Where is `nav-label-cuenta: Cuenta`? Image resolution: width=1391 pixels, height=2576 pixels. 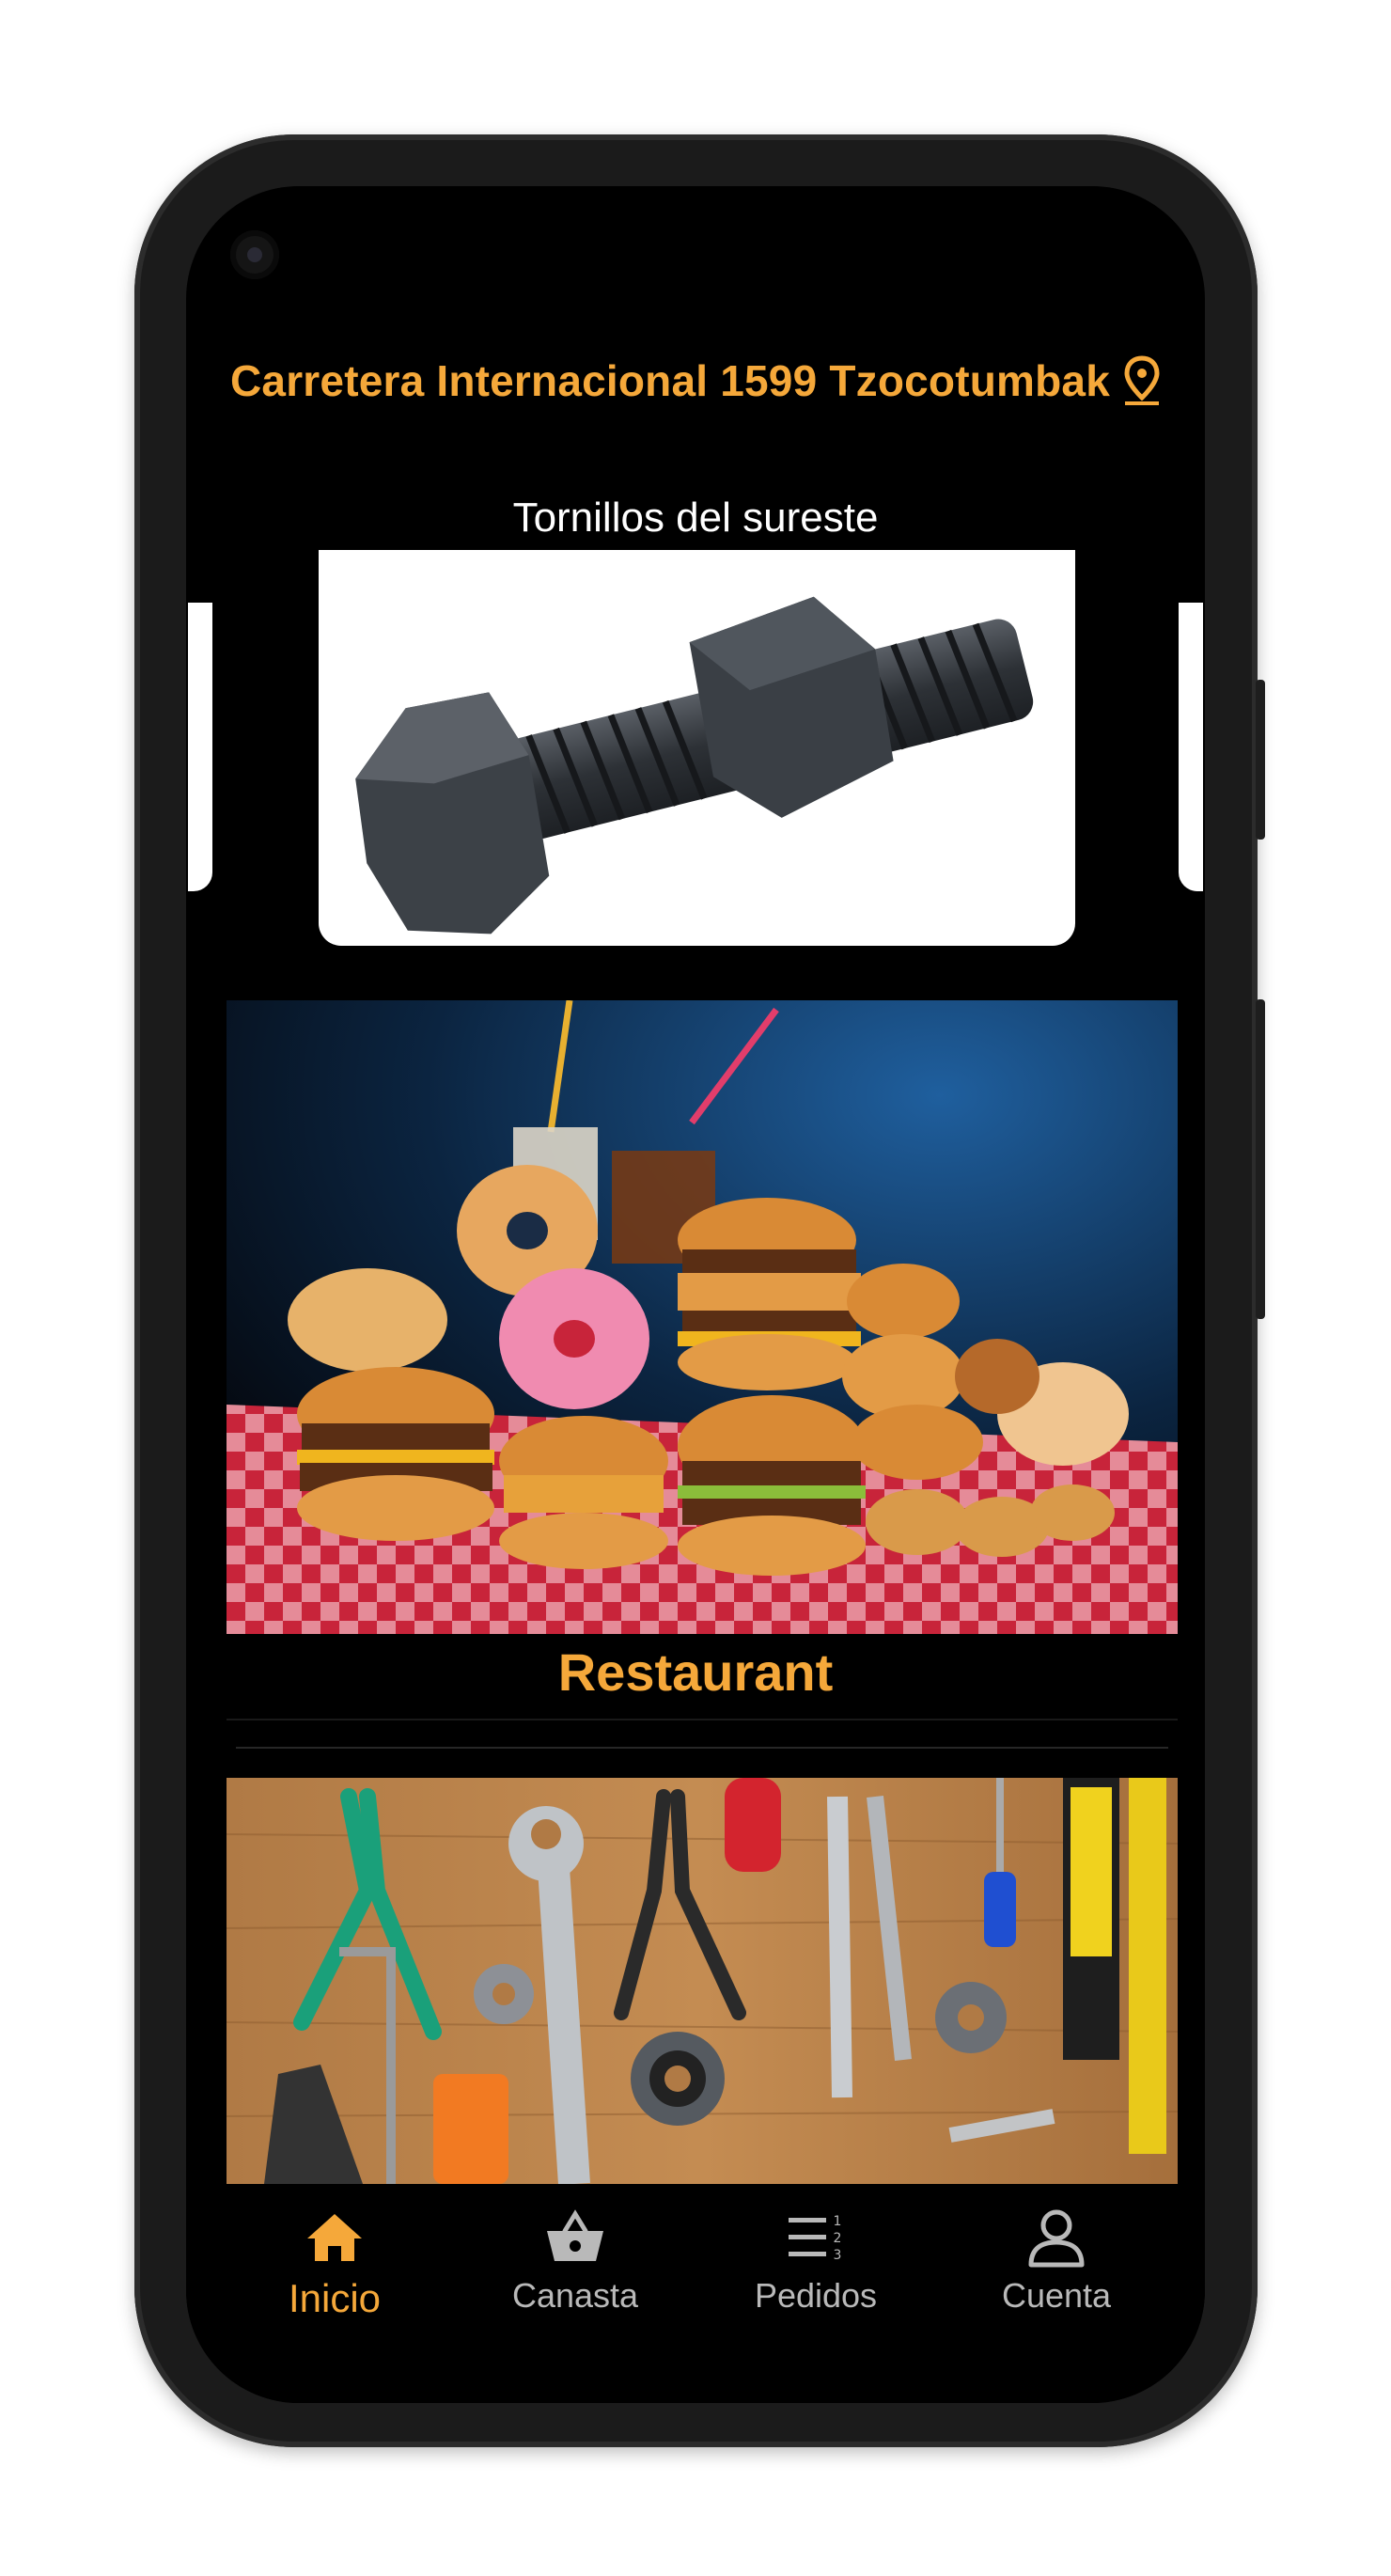
nav-label-cuenta: Cuenta is located at coordinates (1056, 2296).